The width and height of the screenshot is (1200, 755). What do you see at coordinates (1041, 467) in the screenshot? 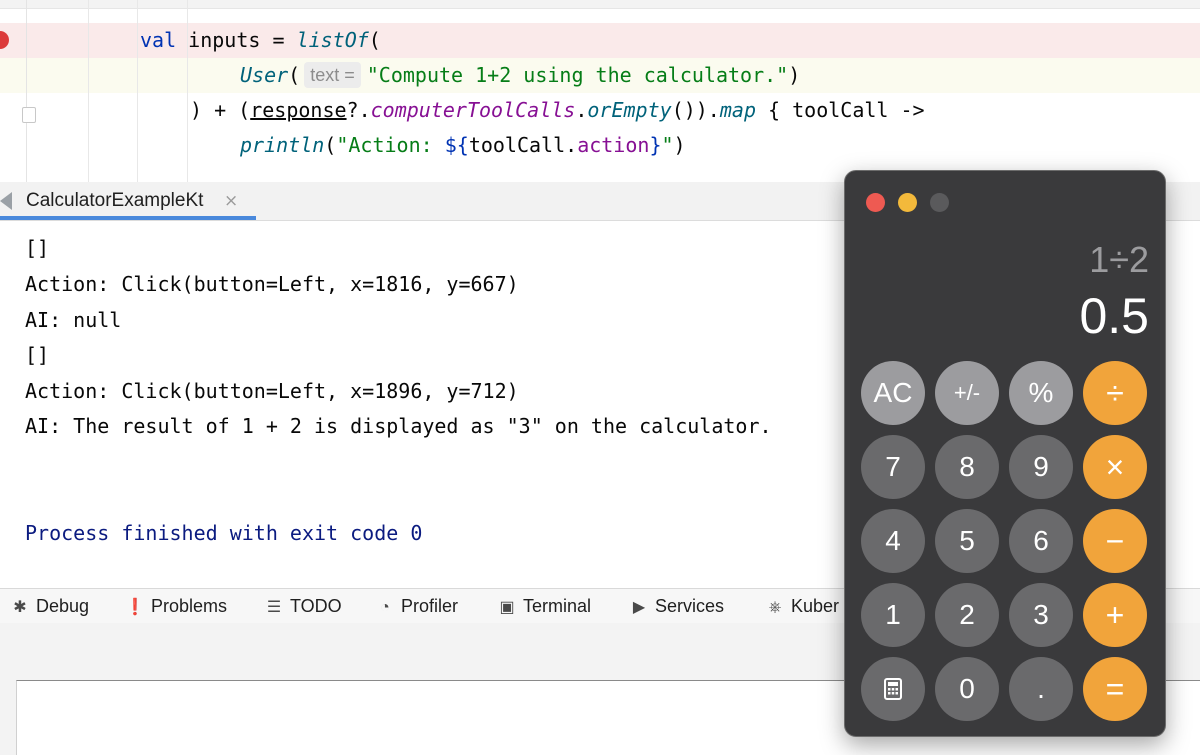
I see `key-9: 9` at bounding box center [1041, 467].